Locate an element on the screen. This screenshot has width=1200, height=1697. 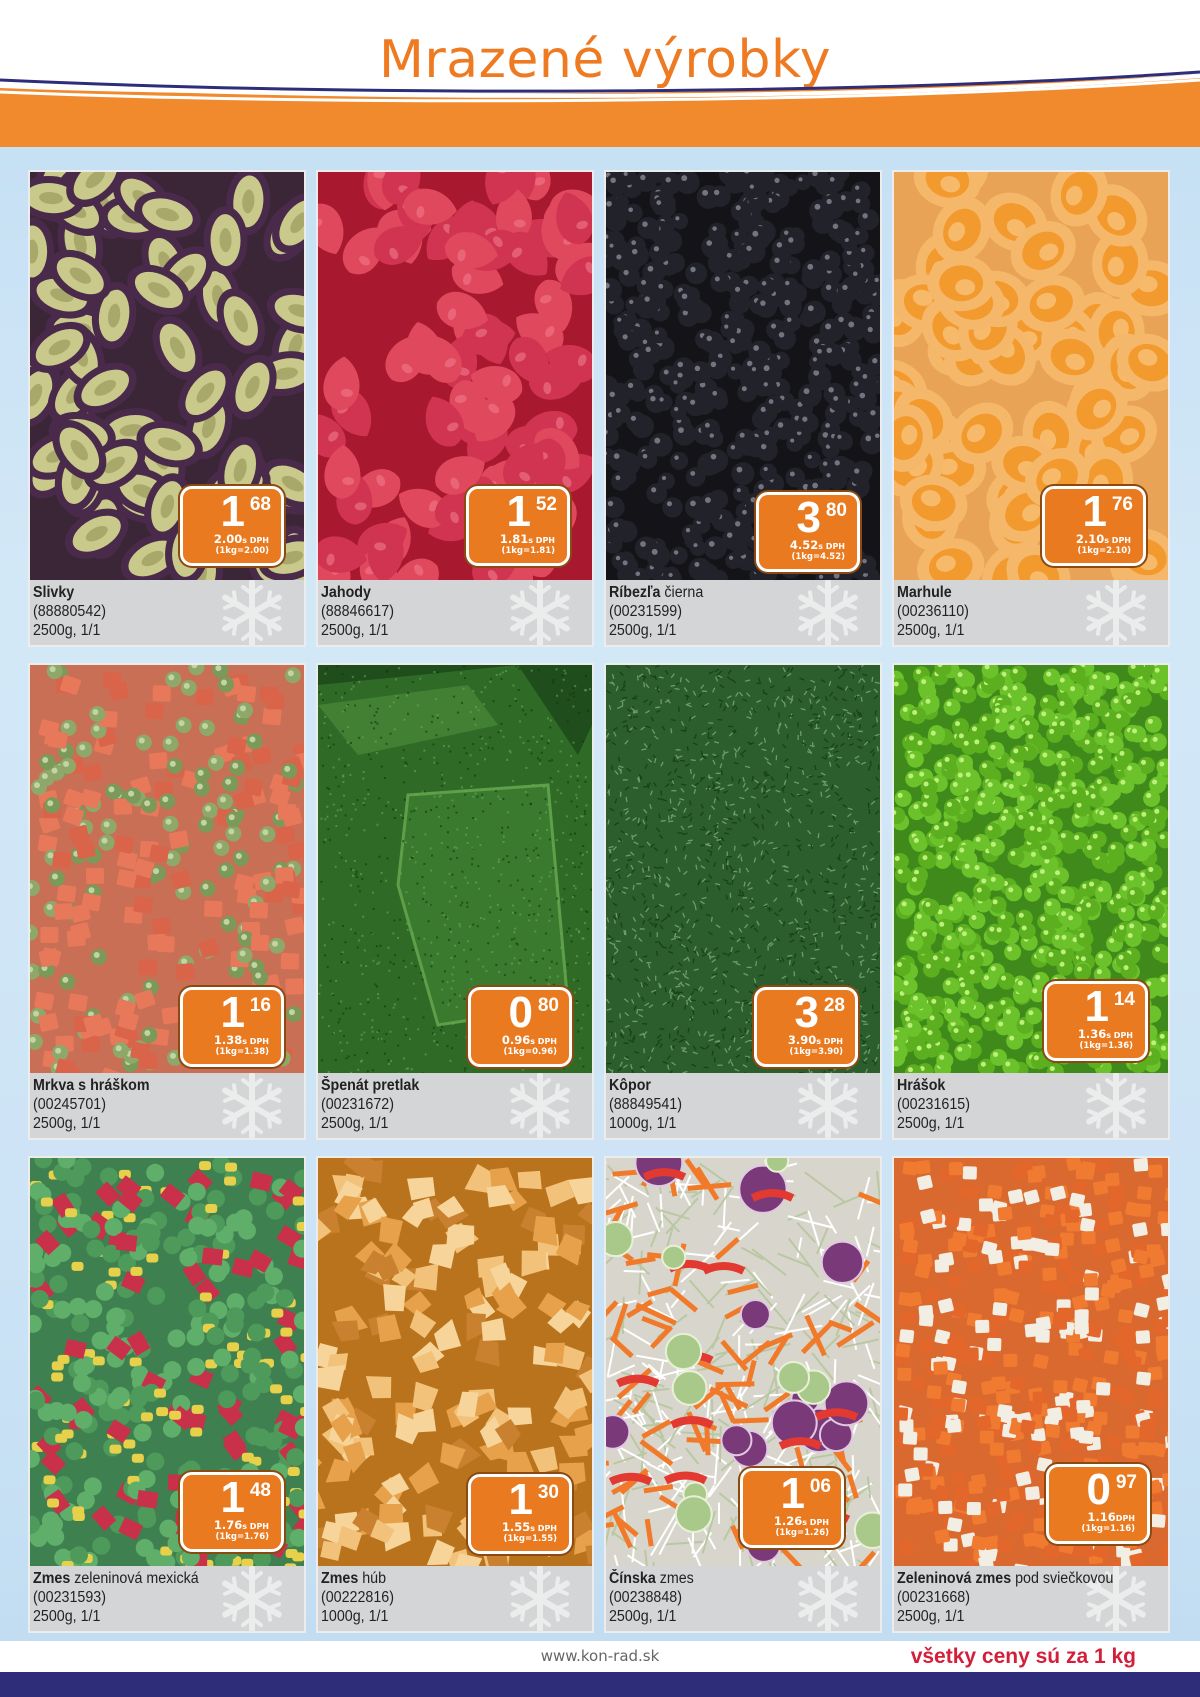
price-with-vat: 1.36s DPH is located at coordinates (1105, 1034).